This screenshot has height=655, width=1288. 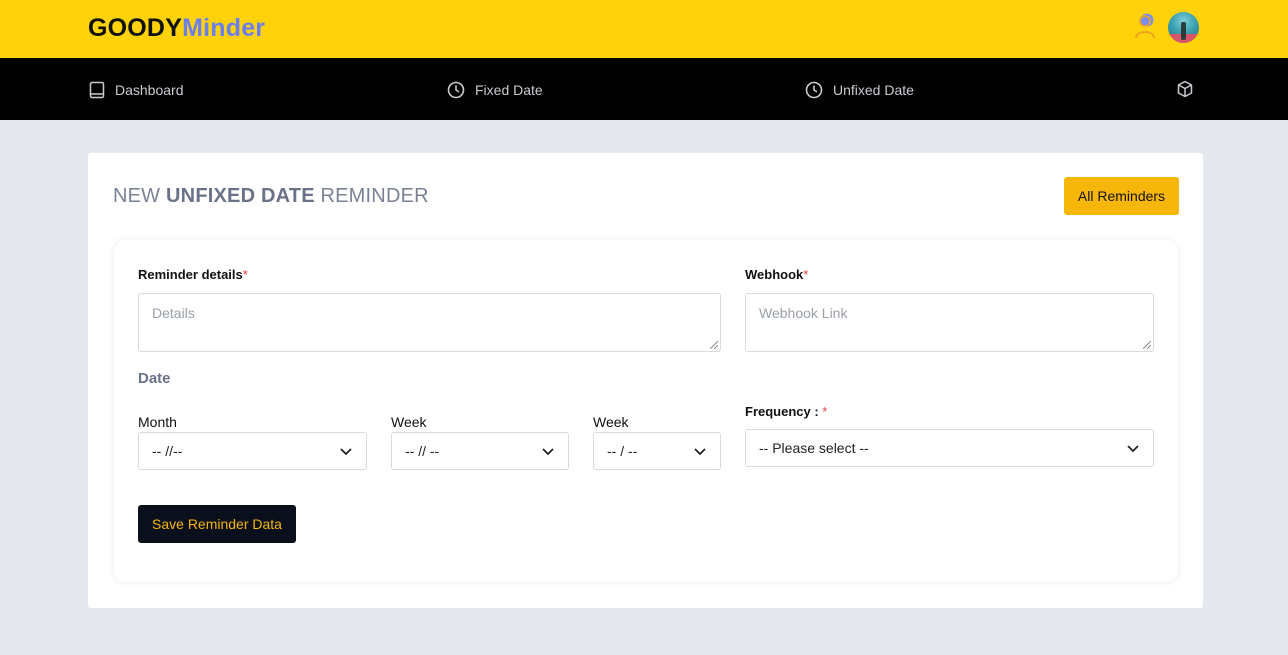 I want to click on logo-part-goody: GOODY, so click(x=135, y=28).